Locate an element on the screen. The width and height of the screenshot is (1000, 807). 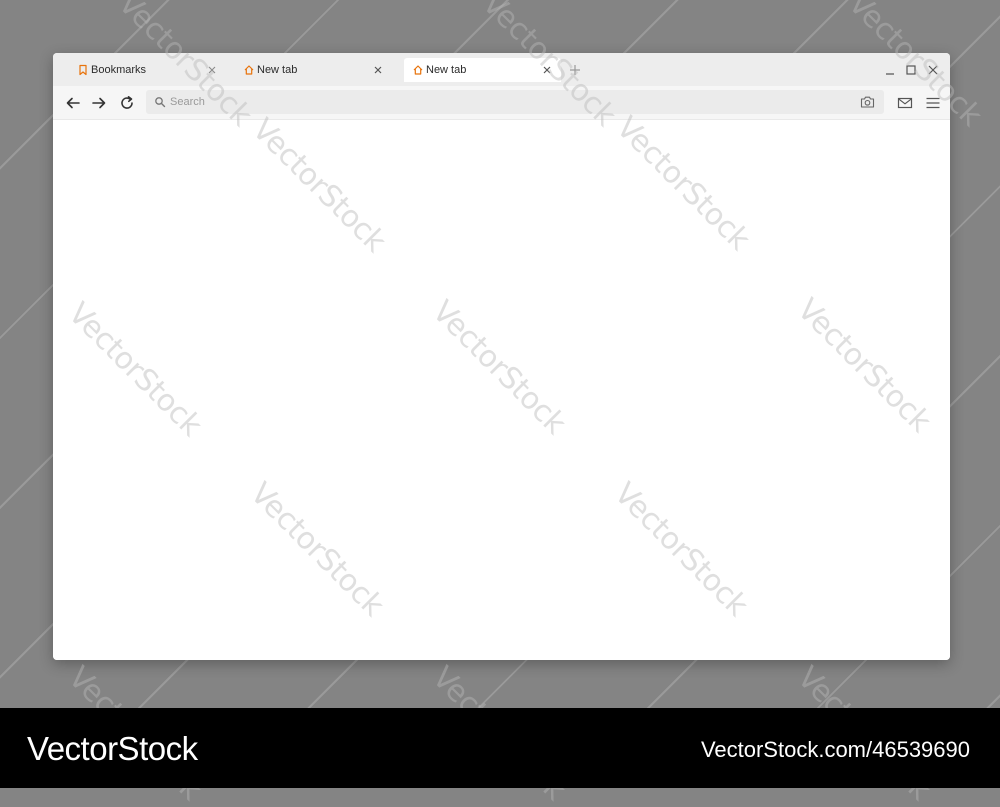
plus-icon is located at coordinates (575, 70).